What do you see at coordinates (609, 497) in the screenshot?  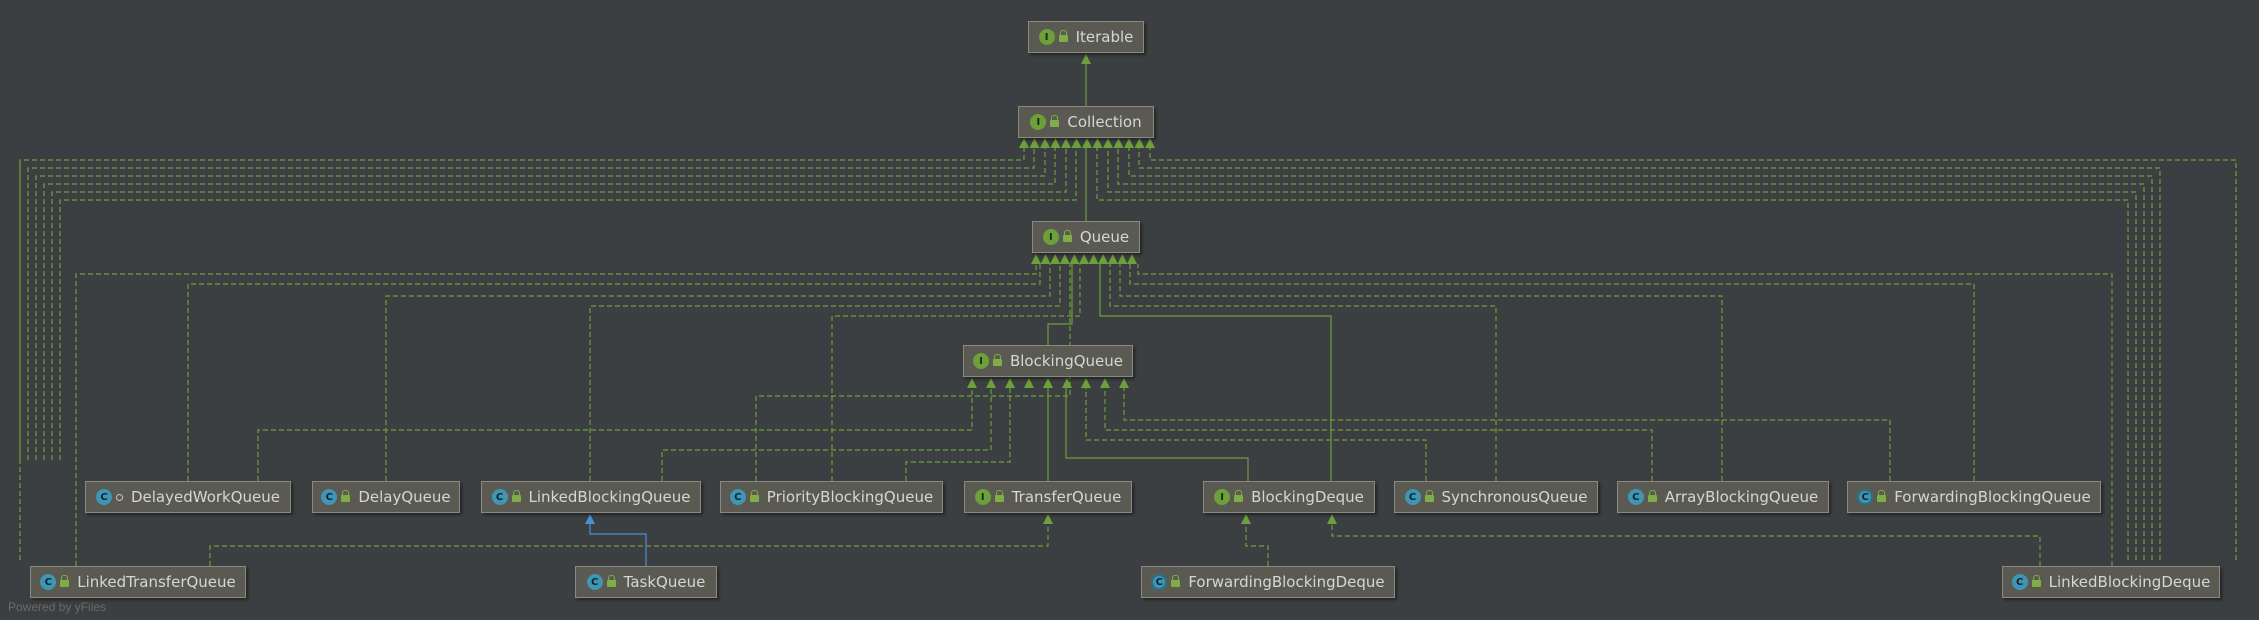 I see `node-label: LinkedBlockingQueue` at bounding box center [609, 497].